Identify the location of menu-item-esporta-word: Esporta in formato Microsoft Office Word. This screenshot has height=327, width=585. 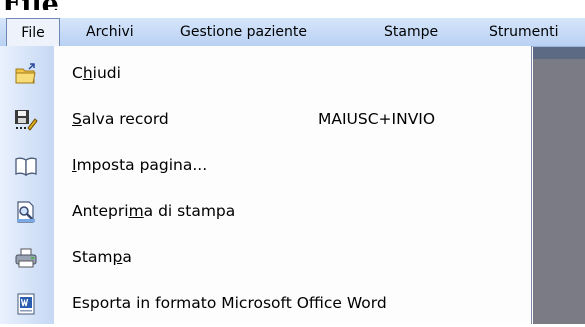
(266, 304).